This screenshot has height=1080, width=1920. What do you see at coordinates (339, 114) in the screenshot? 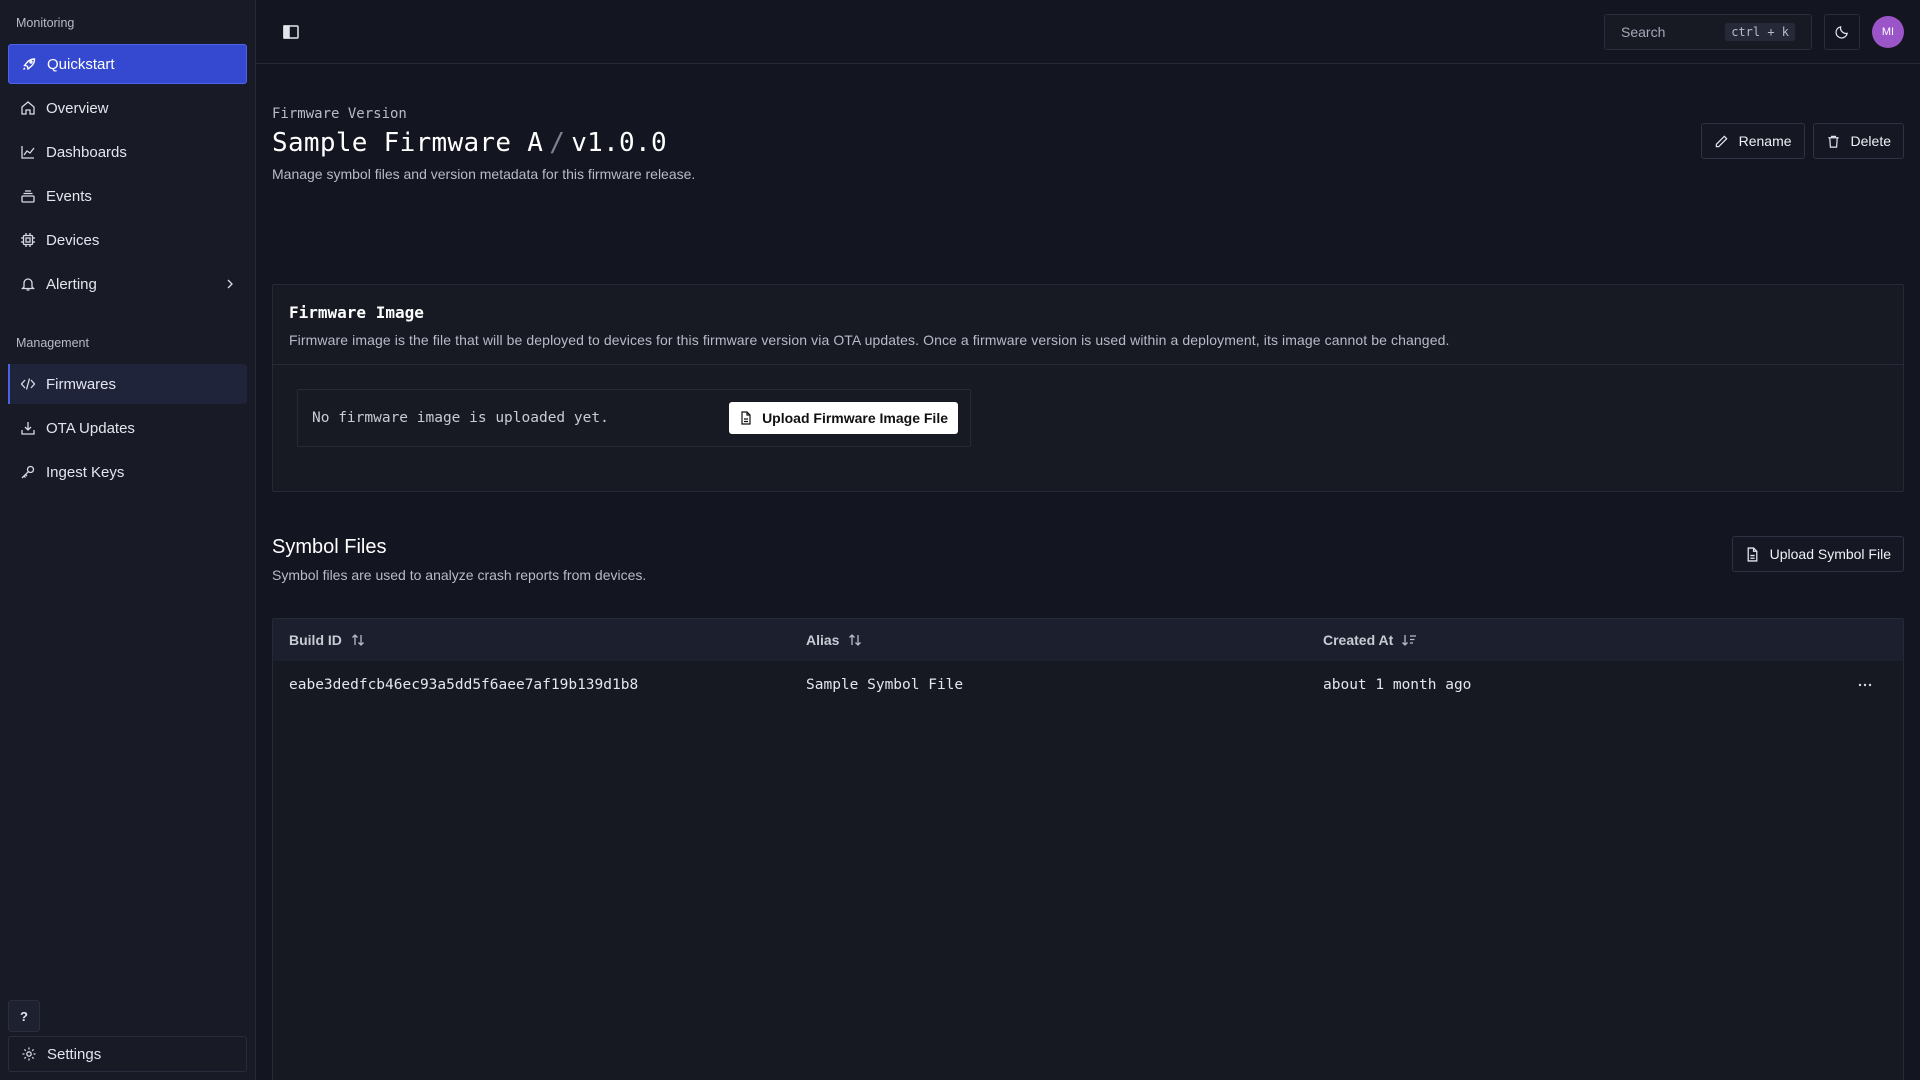
I see `page-eyebrow: Firmware Version` at bounding box center [339, 114].